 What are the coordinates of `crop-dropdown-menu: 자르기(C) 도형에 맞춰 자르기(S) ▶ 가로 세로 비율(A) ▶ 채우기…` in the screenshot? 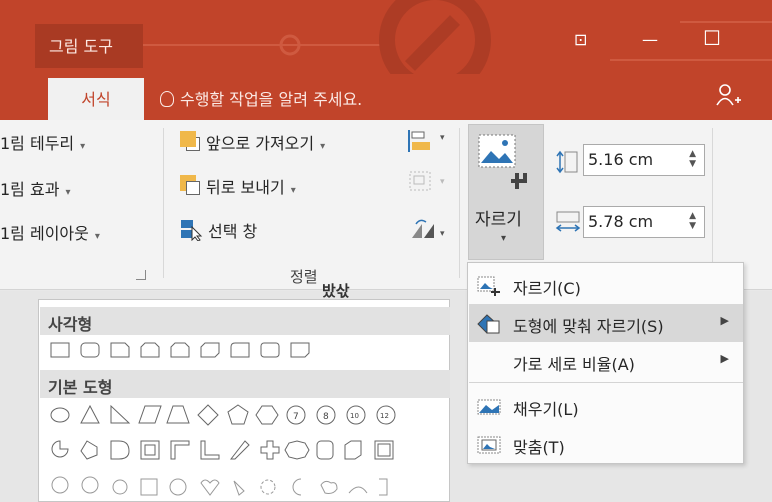 It's located at (605, 363).